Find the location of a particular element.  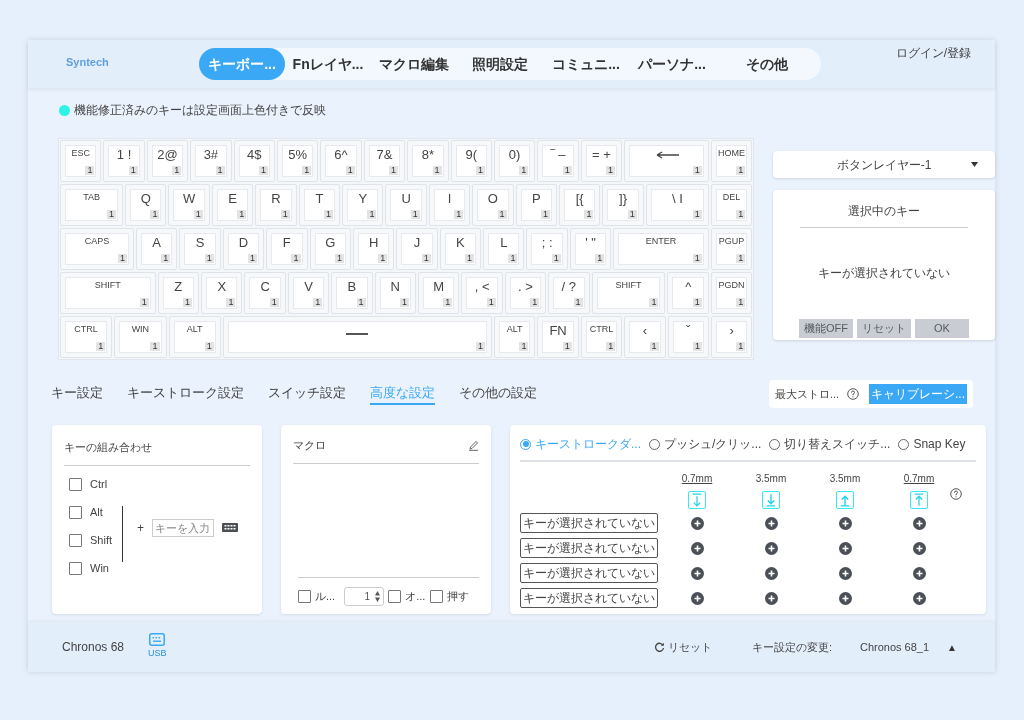

keycap: N 1 is located at coordinates (395, 293).